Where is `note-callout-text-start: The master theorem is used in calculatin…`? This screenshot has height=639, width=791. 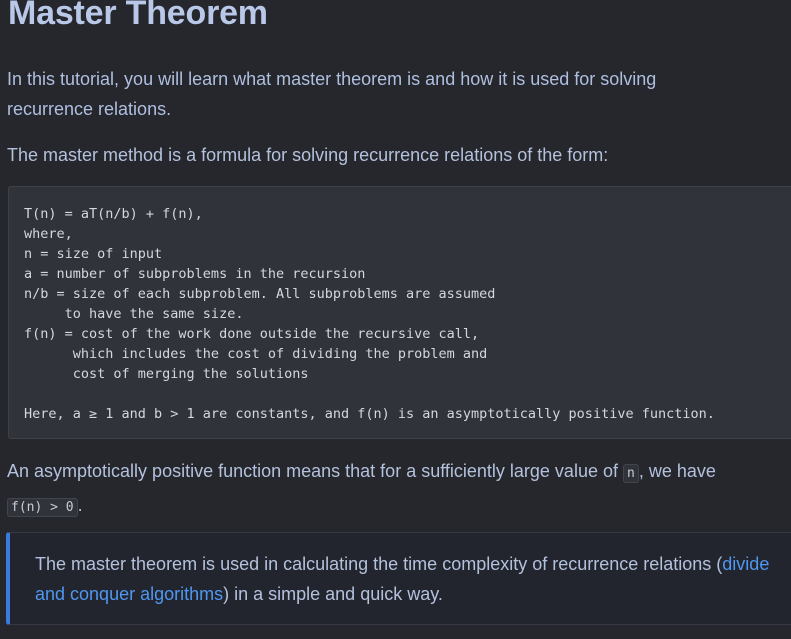
note-callout-text-start: The master theorem is used in calculatin… is located at coordinates (379, 564).